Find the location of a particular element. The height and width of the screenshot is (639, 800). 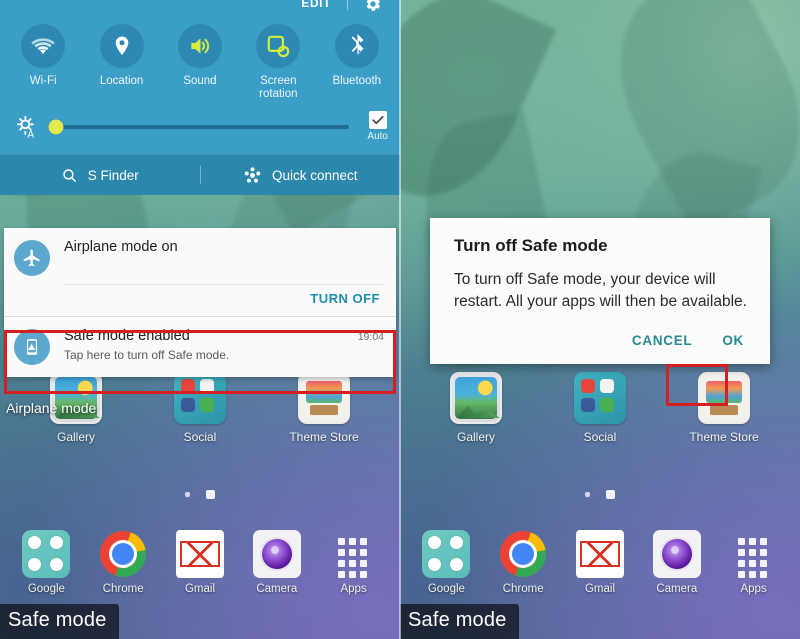

cancel-button: CANCEL is located at coordinates (662, 340).